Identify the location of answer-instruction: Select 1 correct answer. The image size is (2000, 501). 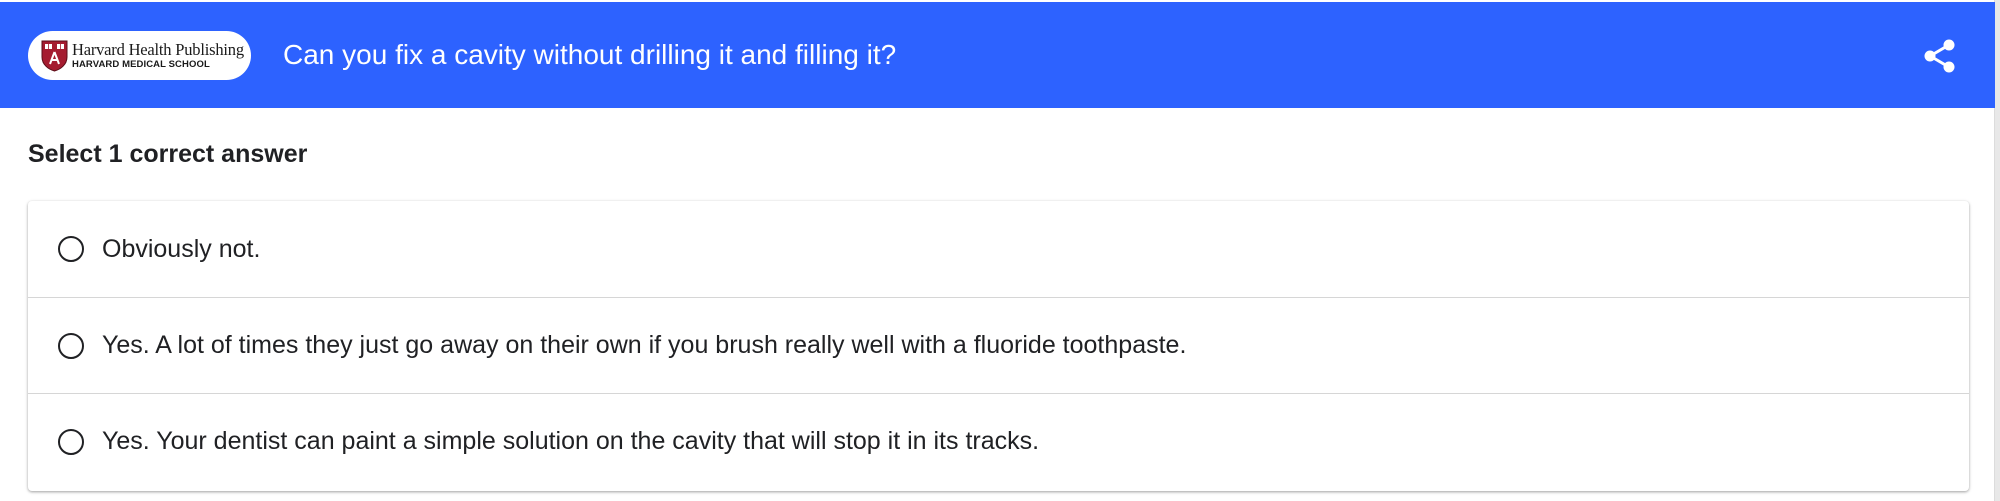
(168, 154).